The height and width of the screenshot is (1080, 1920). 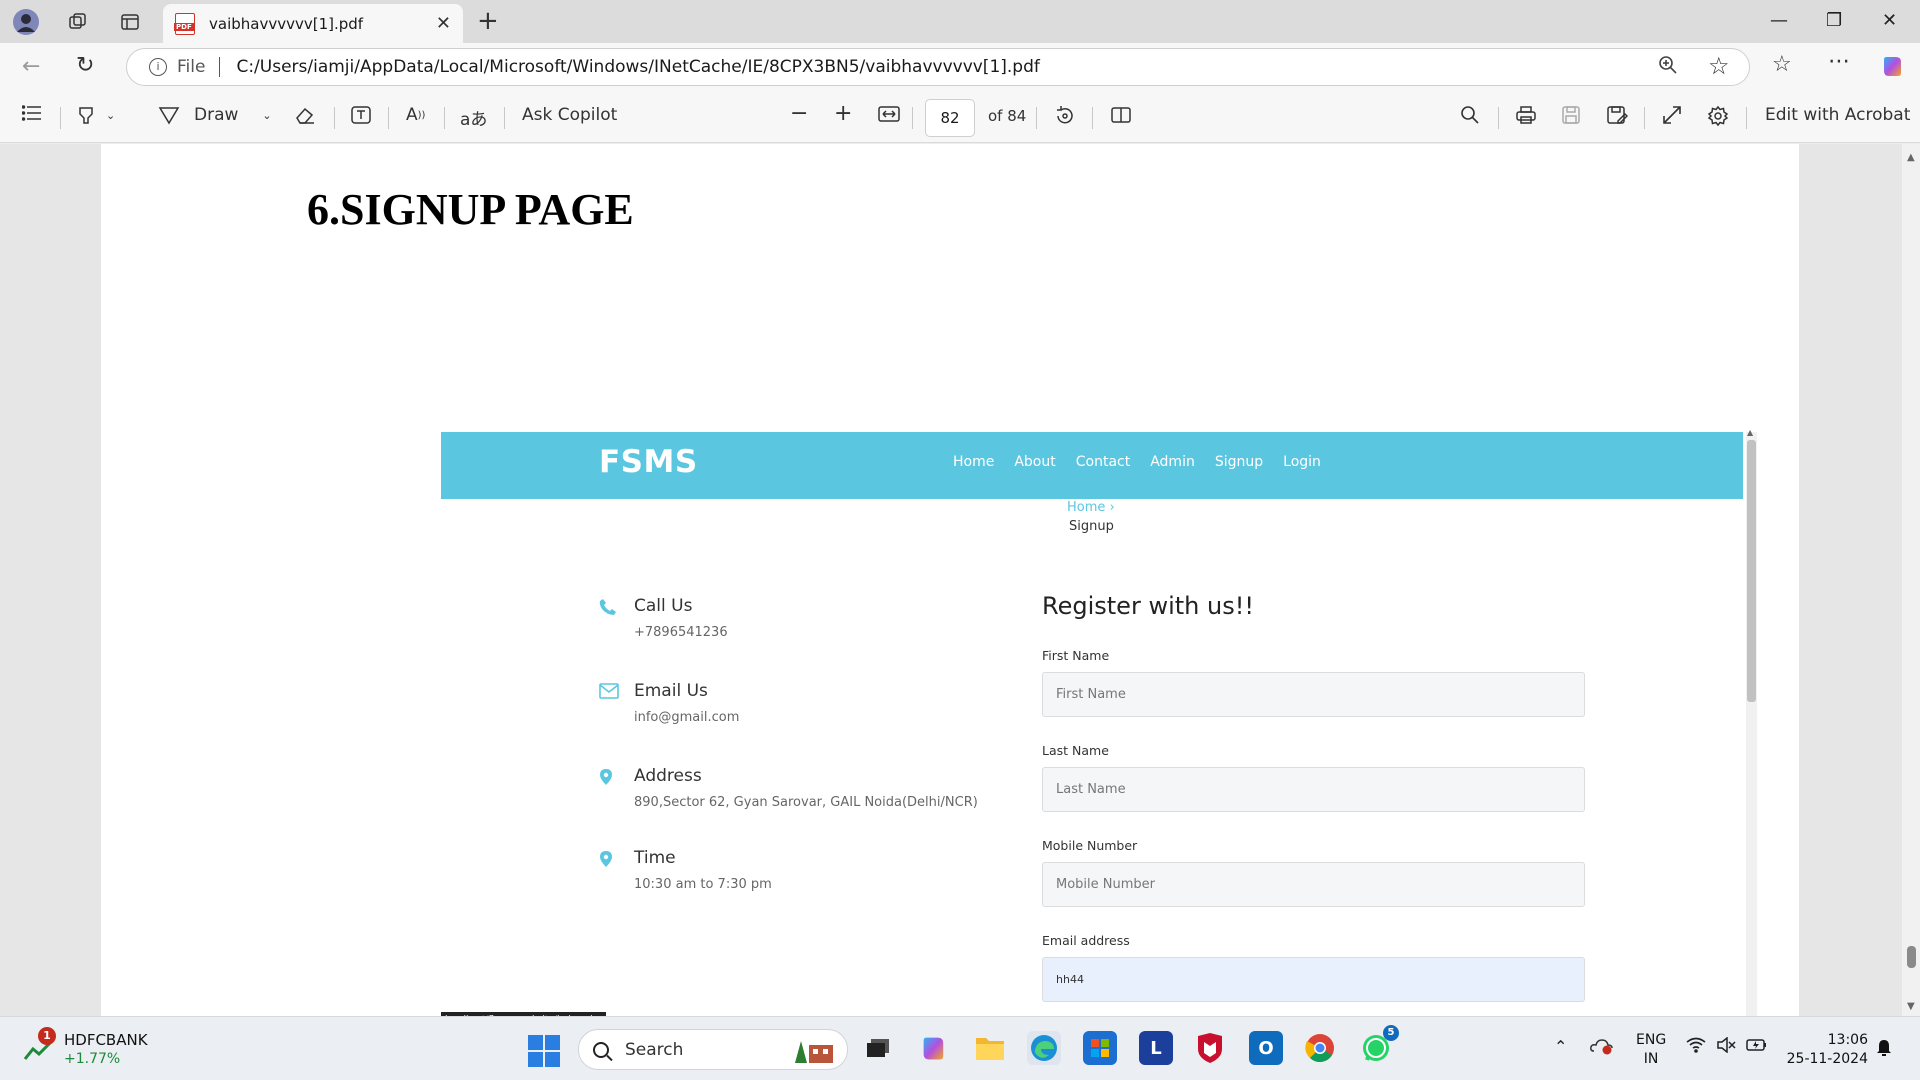 I want to click on mobile-number-label: Mobile Number, so click(x=1090, y=845).